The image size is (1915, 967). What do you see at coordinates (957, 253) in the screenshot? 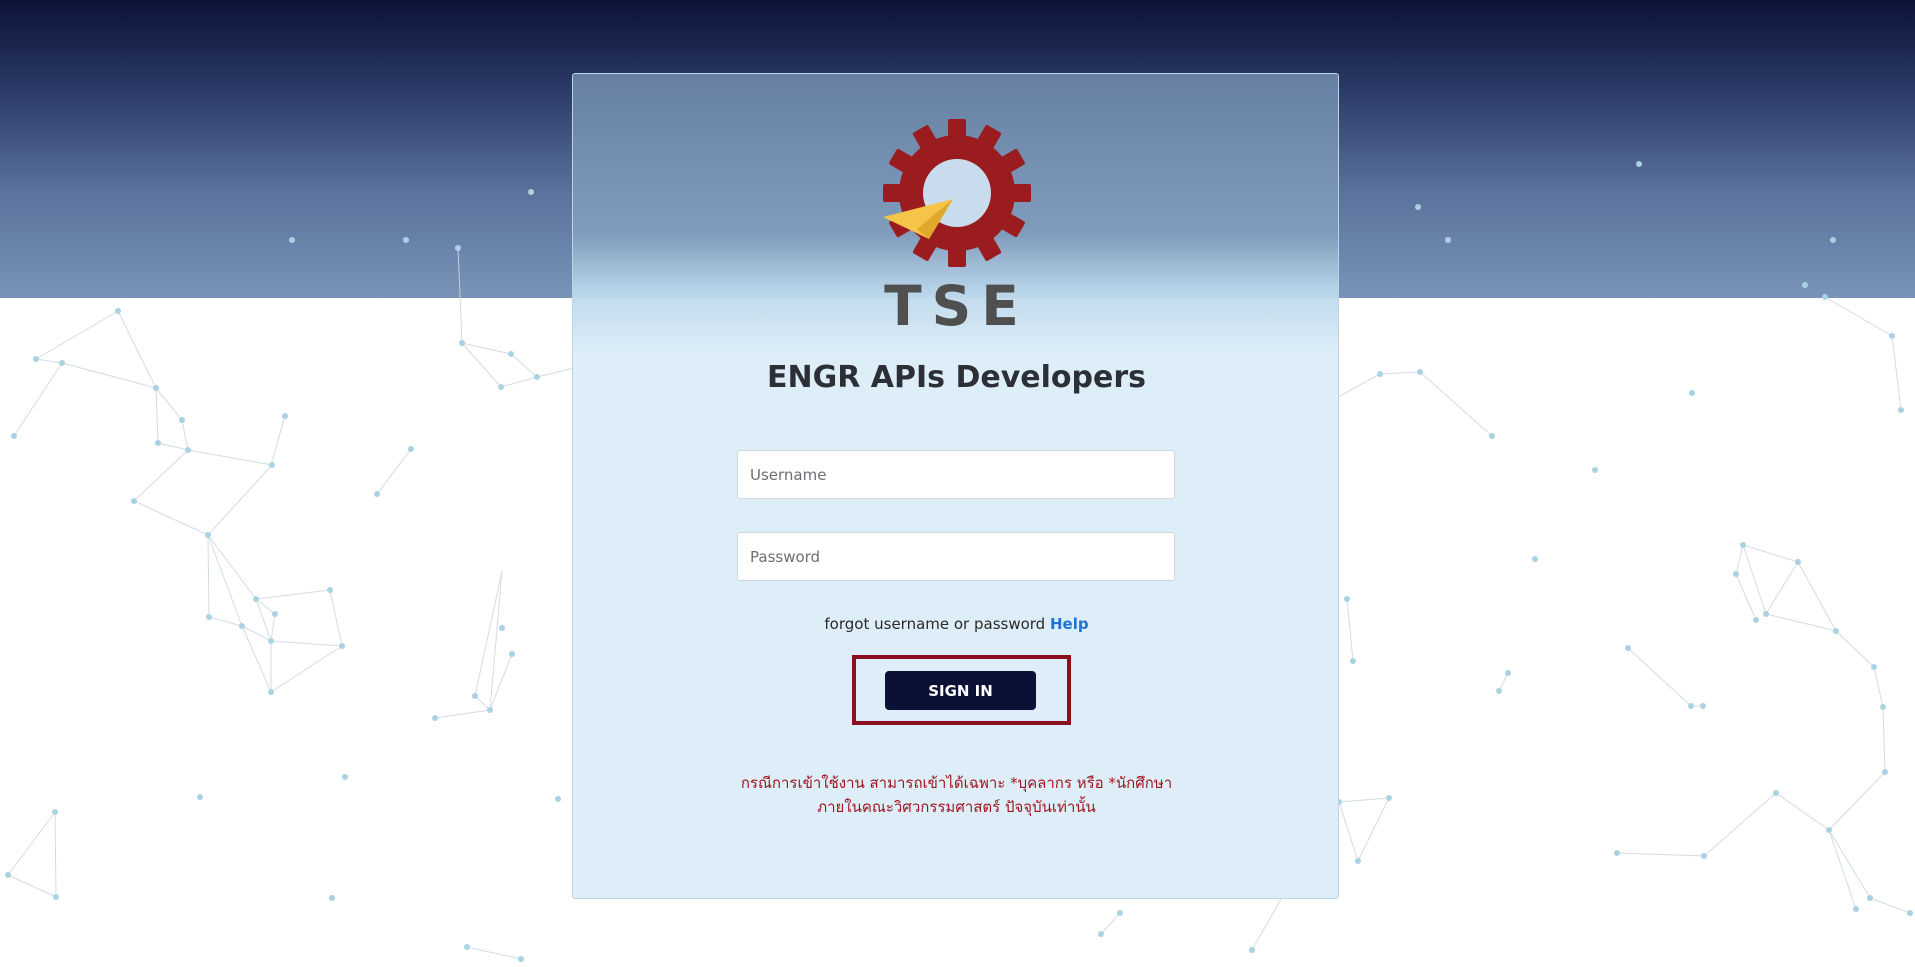
I see `gear-compass-icon` at bounding box center [957, 253].